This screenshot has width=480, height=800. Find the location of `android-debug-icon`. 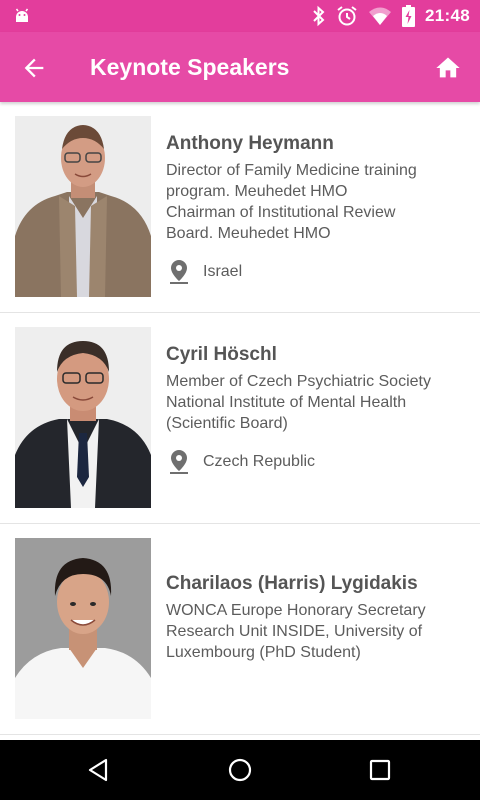

android-debug-icon is located at coordinates (22, 15).